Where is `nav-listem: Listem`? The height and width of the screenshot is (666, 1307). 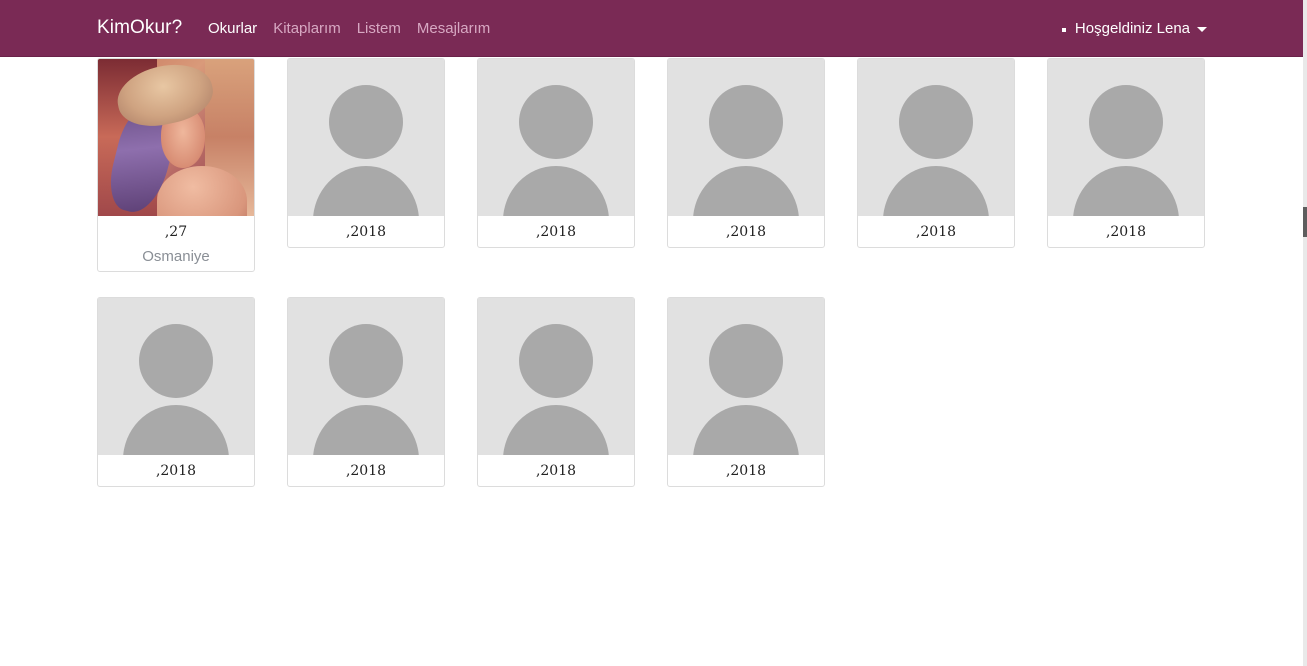
nav-listem: Listem is located at coordinates (379, 28).